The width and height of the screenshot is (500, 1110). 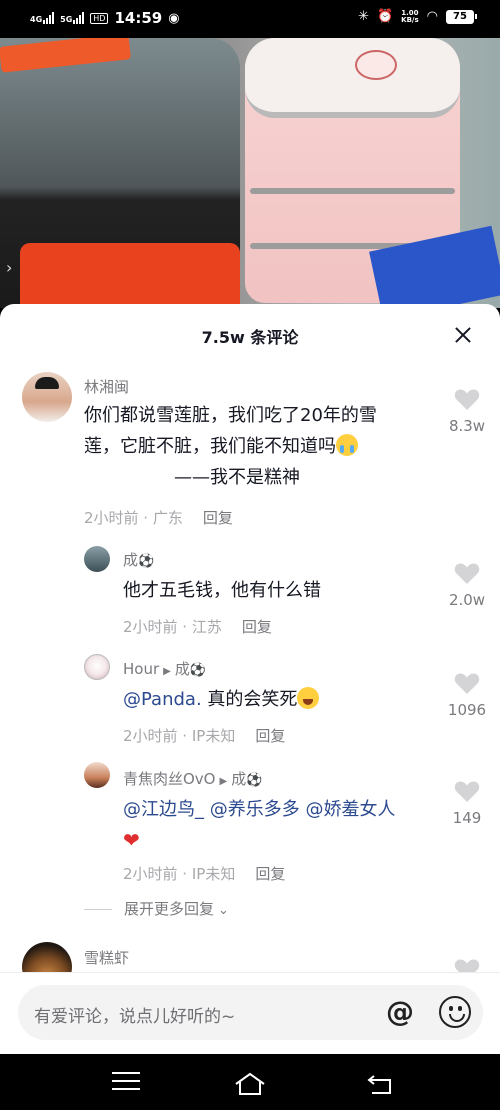 What do you see at coordinates (42, 18) in the screenshot?
I see `signal-icon: 4G` at bounding box center [42, 18].